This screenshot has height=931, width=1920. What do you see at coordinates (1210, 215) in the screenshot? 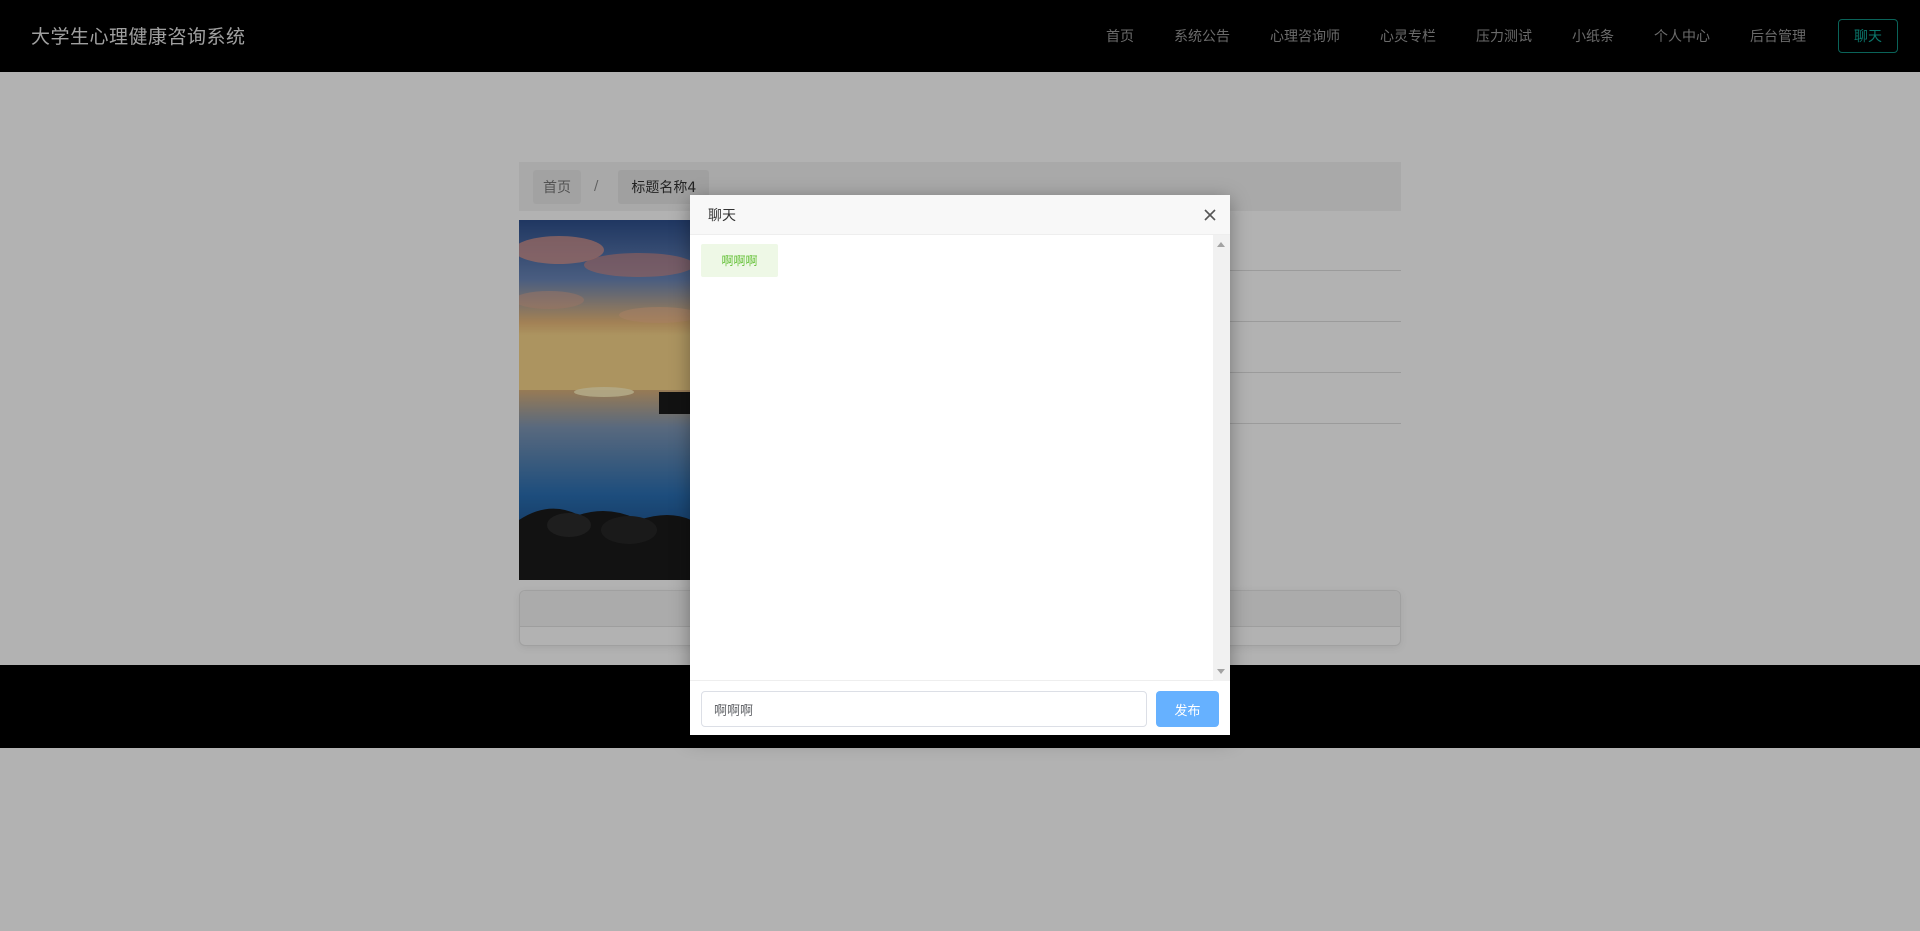
I see `close-icon` at bounding box center [1210, 215].